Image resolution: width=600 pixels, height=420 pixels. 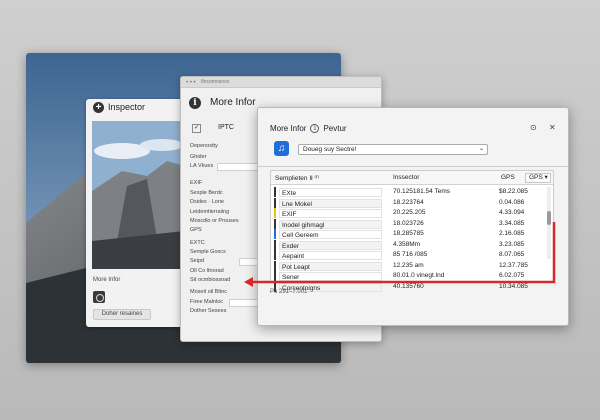 I want to click on table-row: Exder 4.358Mm 3.23.085, so click(x=412, y=245).